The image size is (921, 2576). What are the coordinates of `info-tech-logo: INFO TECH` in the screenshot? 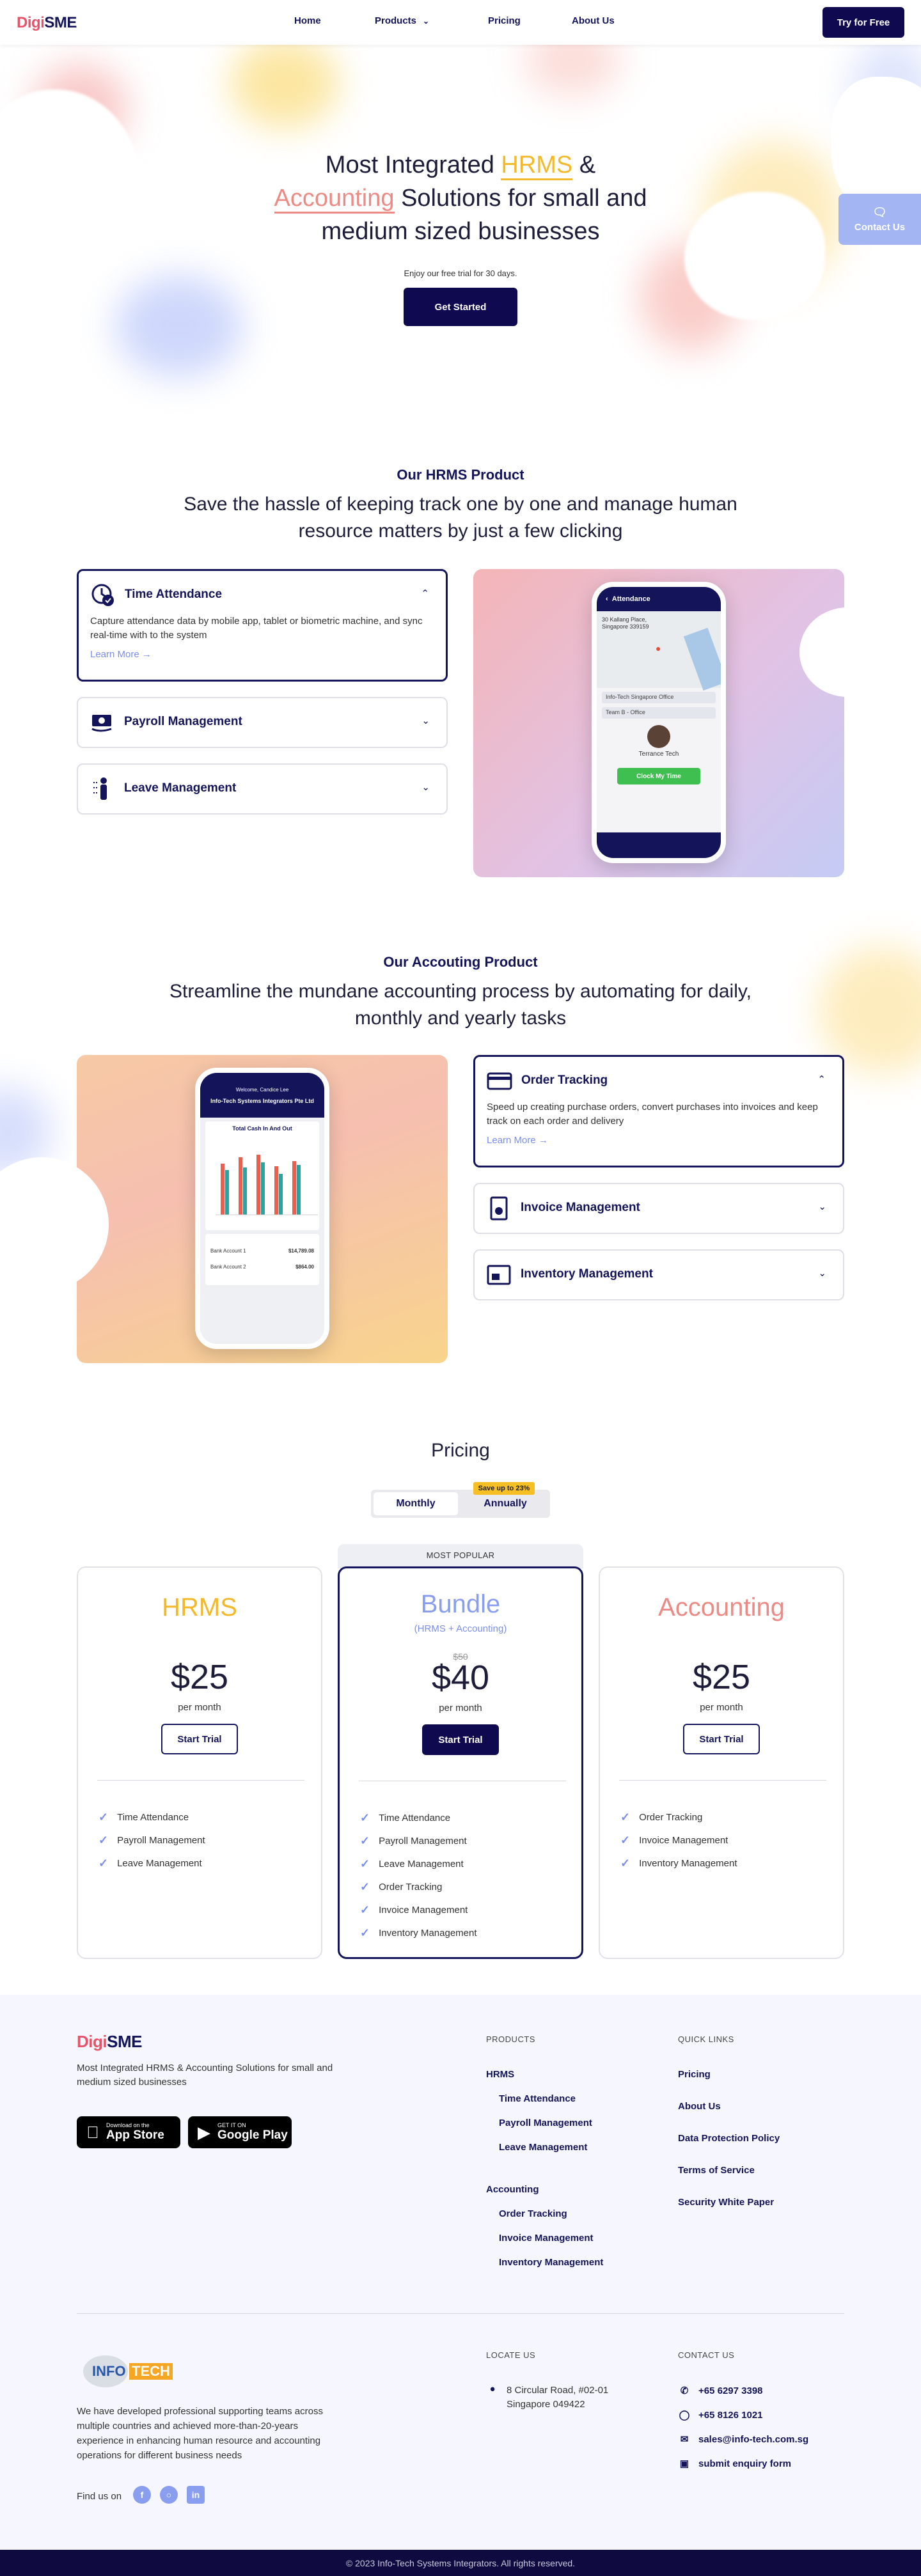 It's located at (131, 2372).